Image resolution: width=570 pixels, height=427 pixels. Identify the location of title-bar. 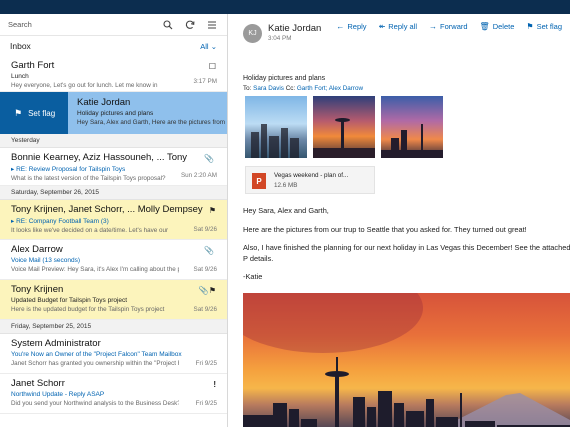
(285, 7).